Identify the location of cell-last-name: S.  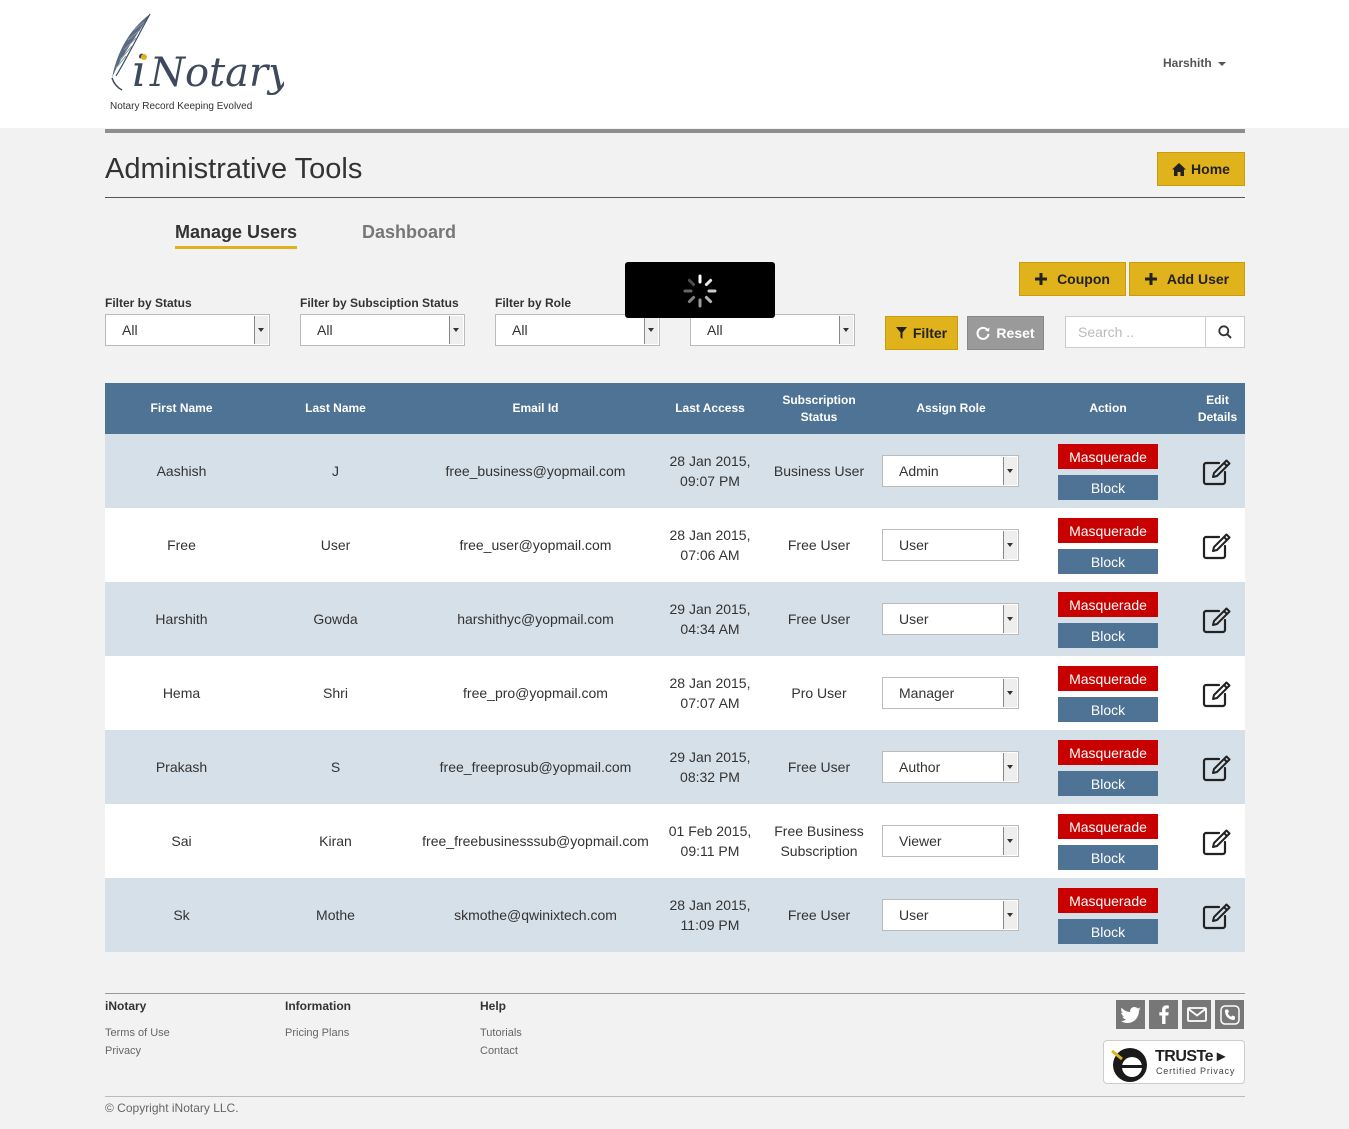
(335, 767).